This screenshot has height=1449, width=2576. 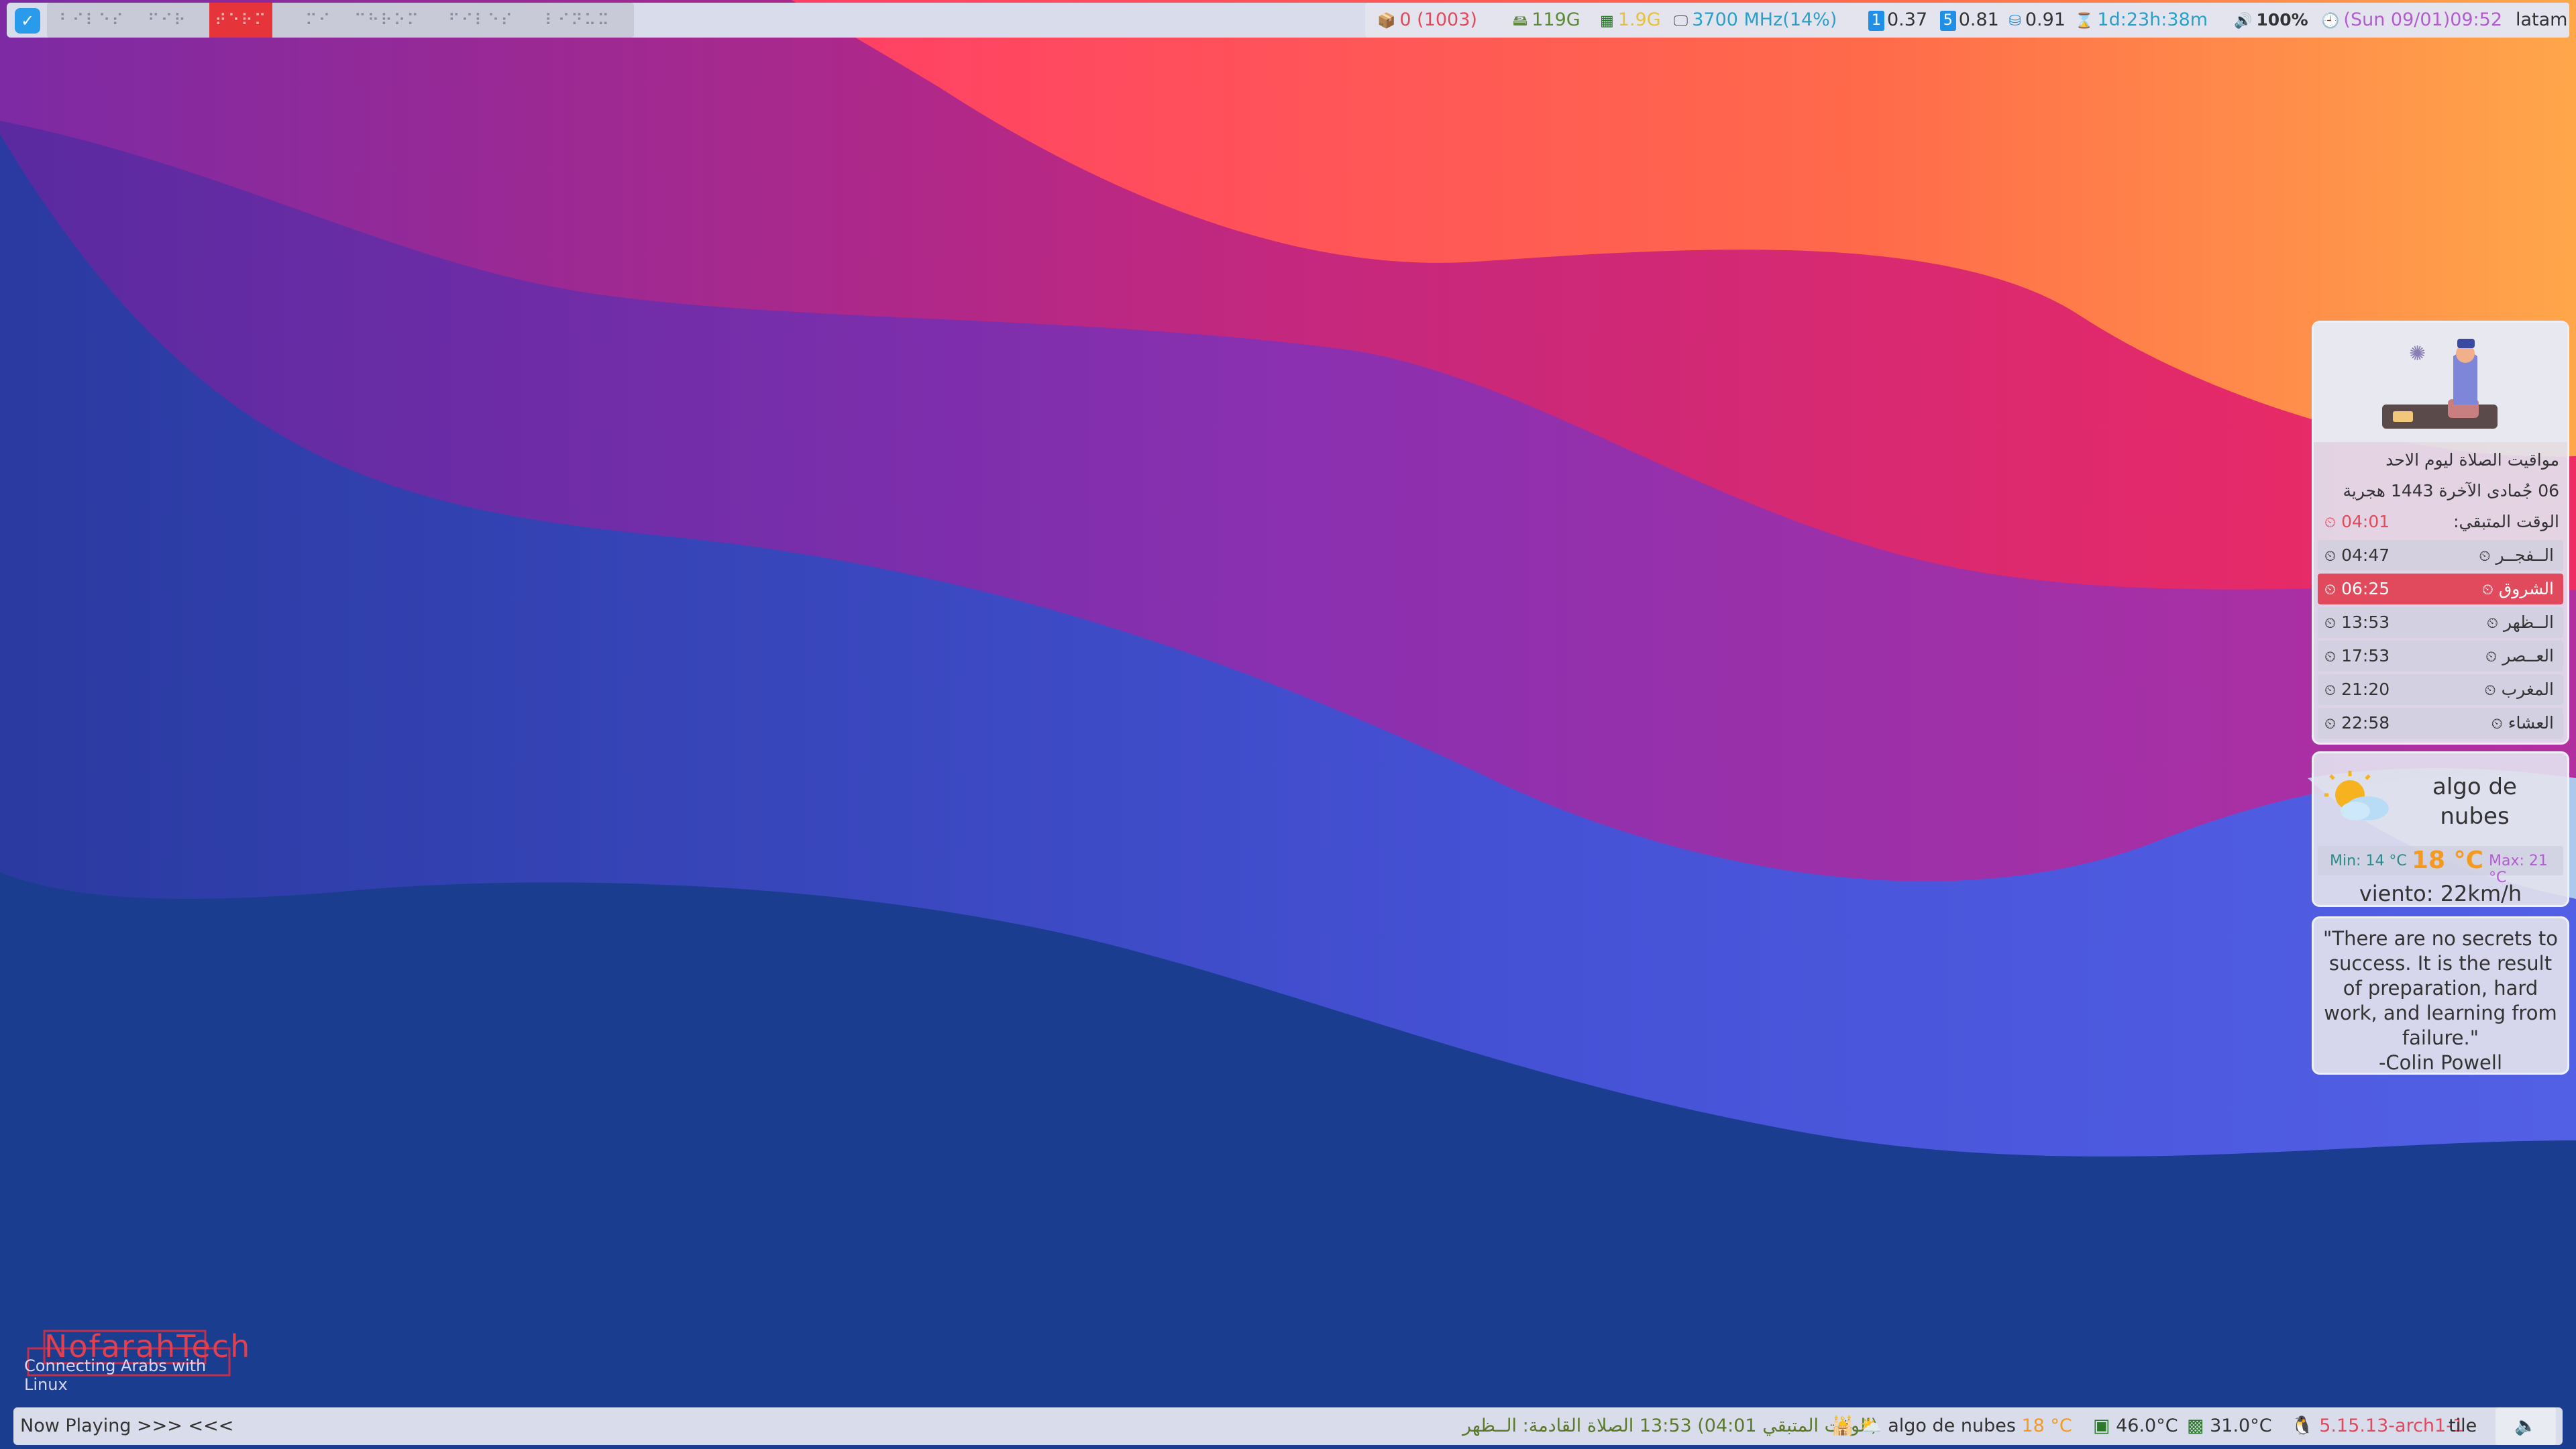 I want to click on systray: 🔈, so click(x=2526, y=1426).